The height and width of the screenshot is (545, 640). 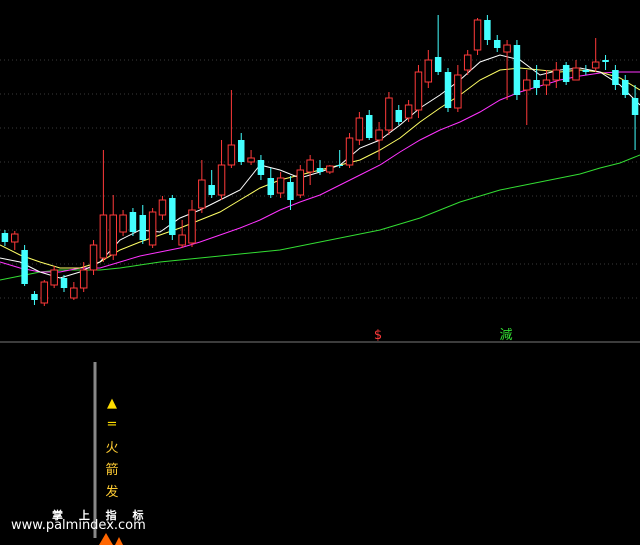 I want to click on sell-signal-label: $, so click(x=378, y=335).